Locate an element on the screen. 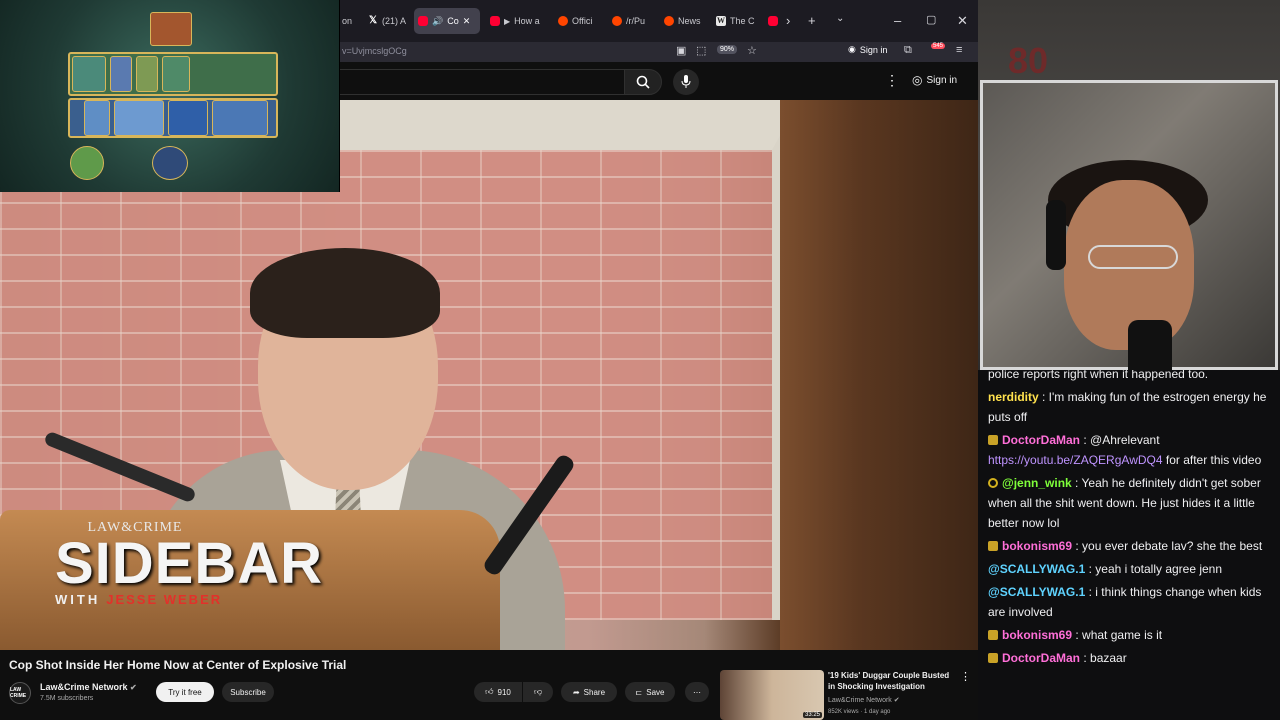  speaker-icon: 🔊 is located at coordinates (437, 21).